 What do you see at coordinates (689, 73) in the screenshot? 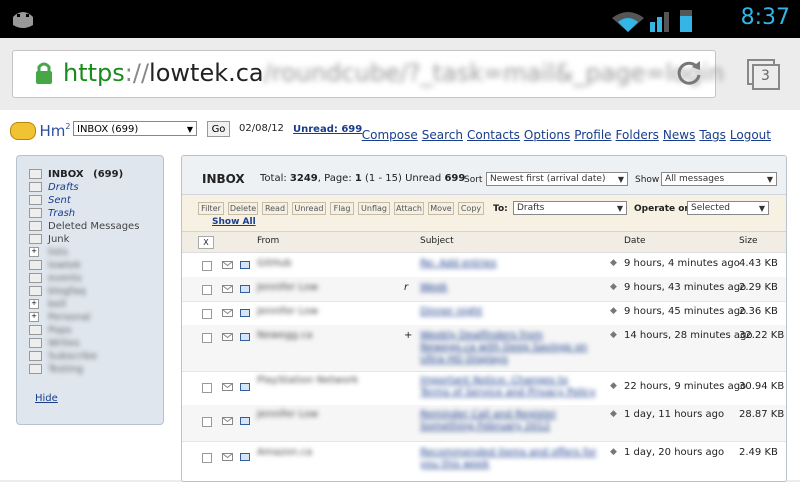
I see `reload-icon` at bounding box center [689, 73].